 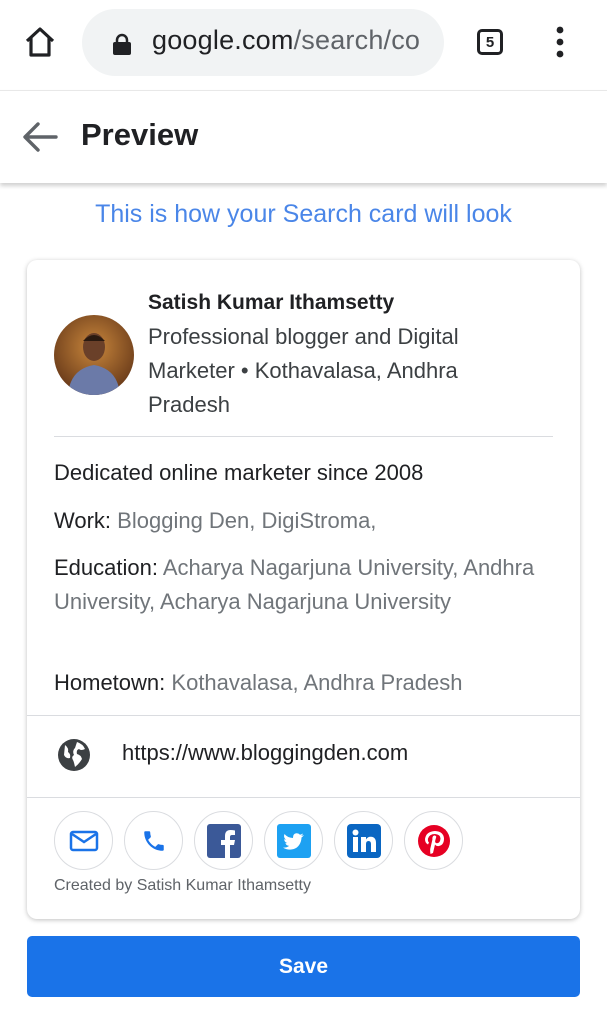 What do you see at coordinates (140, 134) in the screenshot?
I see `page-title: Preview` at bounding box center [140, 134].